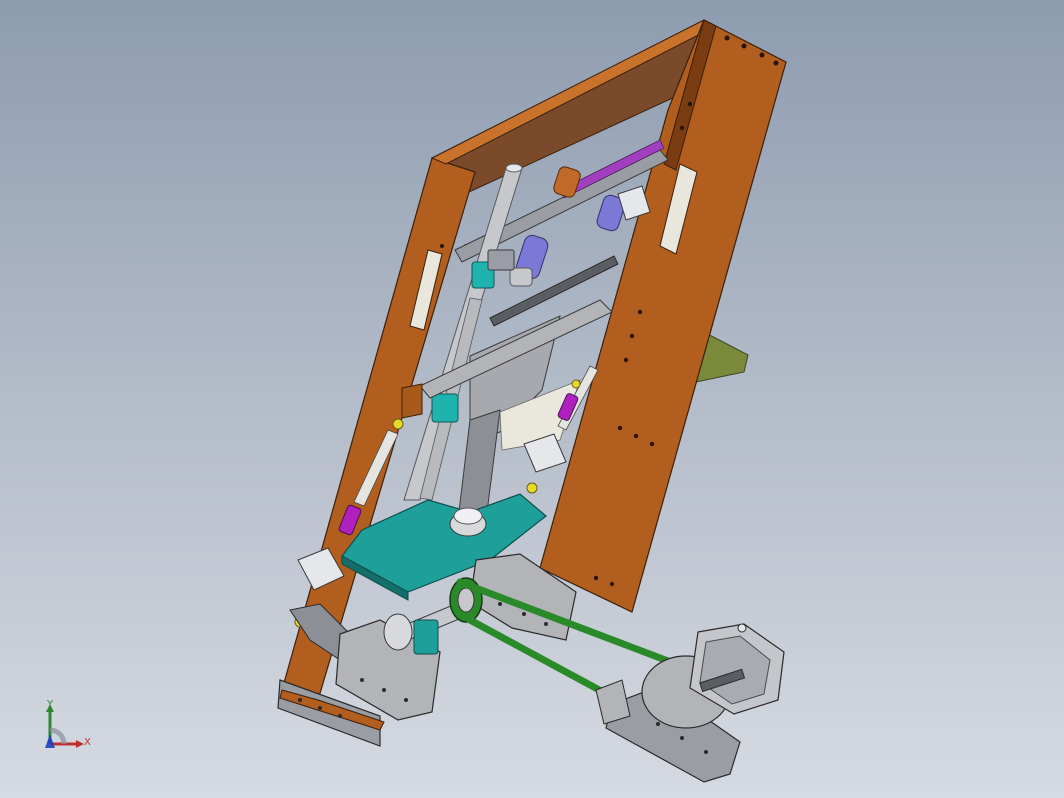 This screenshot has height=798, width=1064. I want to click on motor-mount-plate, so click(613, 702).